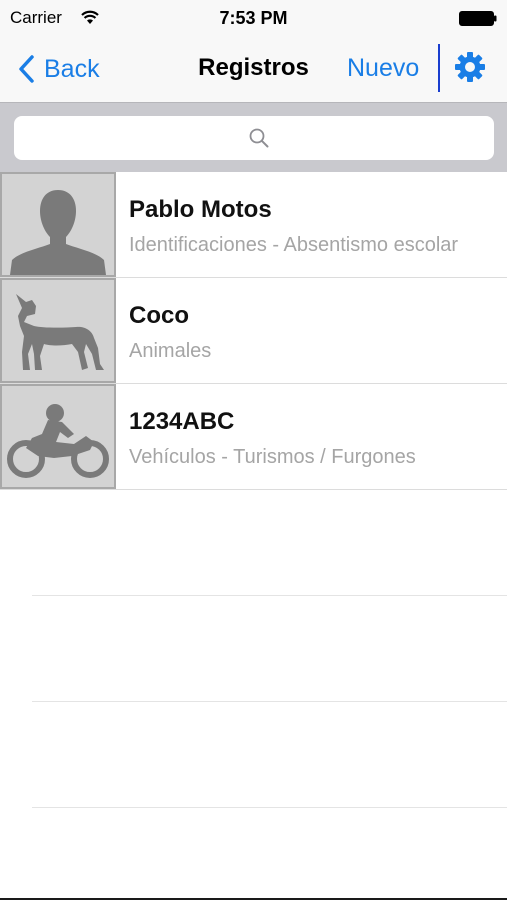 Image resolution: width=507 pixels, height=900 pixels. I want to click on list-item: Coco Animales, so click(253, 331).